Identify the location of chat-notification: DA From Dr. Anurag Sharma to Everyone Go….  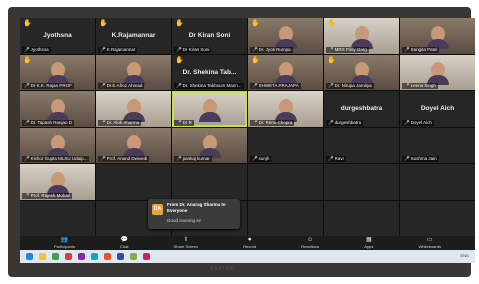
(194, 214).